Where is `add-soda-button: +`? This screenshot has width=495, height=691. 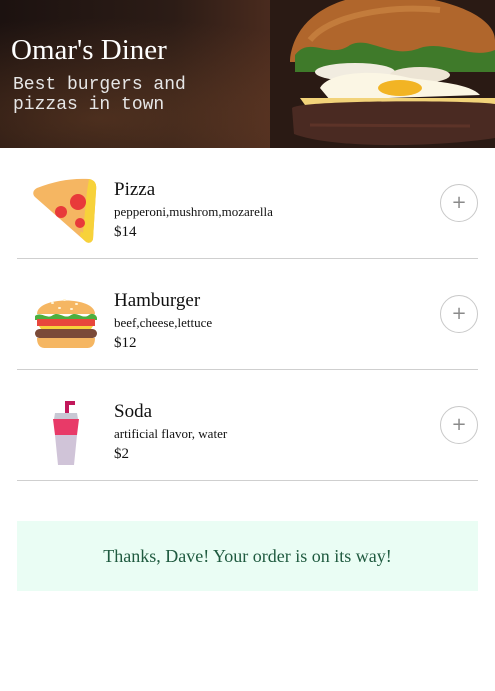
add-soda-button: + is located at coordinates (459, 425).